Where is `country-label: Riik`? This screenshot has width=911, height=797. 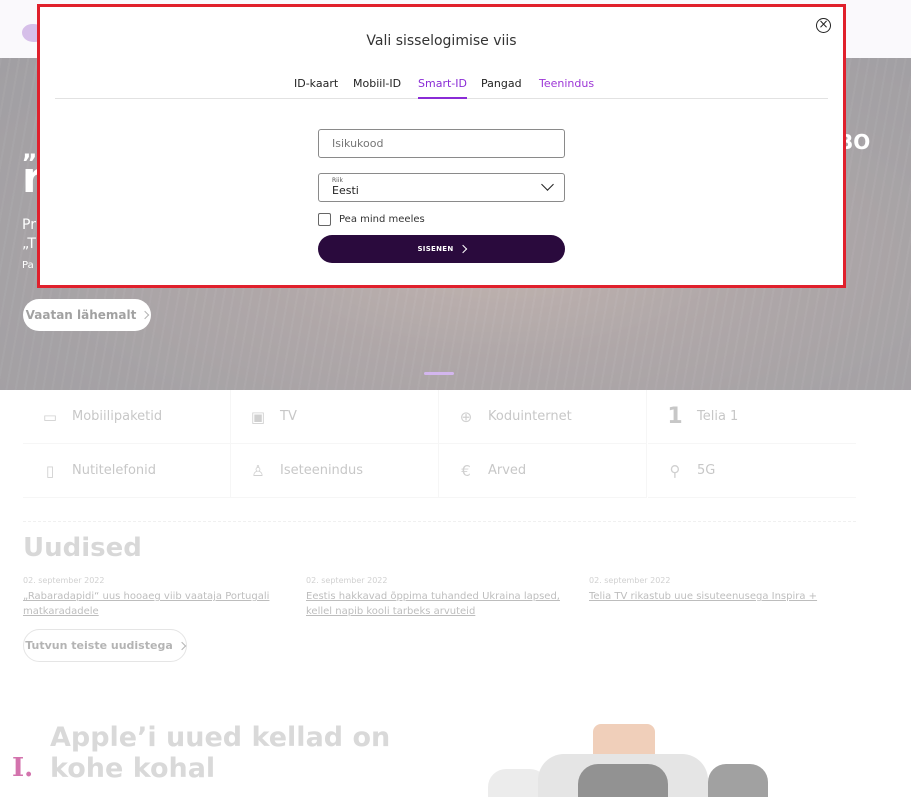
country-label: Riik is located at coordinates (337, 180).